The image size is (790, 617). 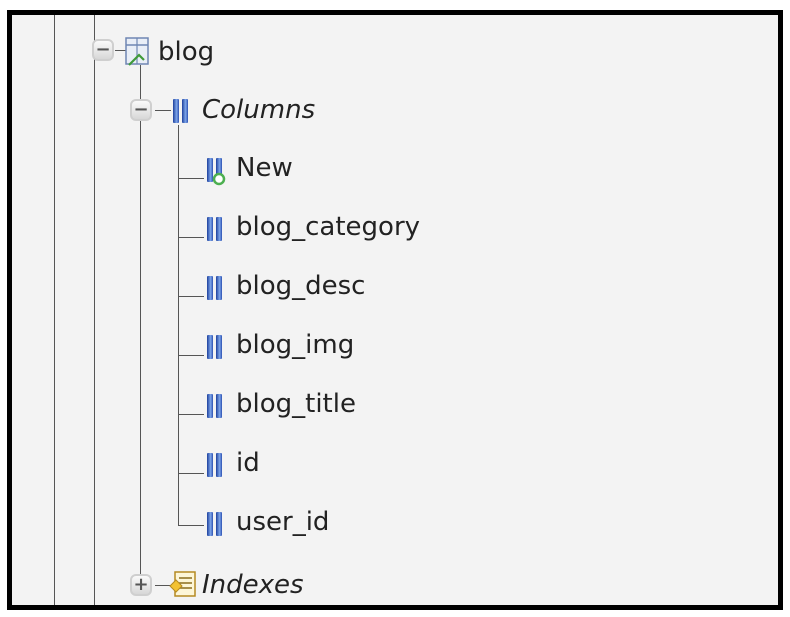 I want to click on tree-item-label: blog_desc, so click(x=301, y=286).